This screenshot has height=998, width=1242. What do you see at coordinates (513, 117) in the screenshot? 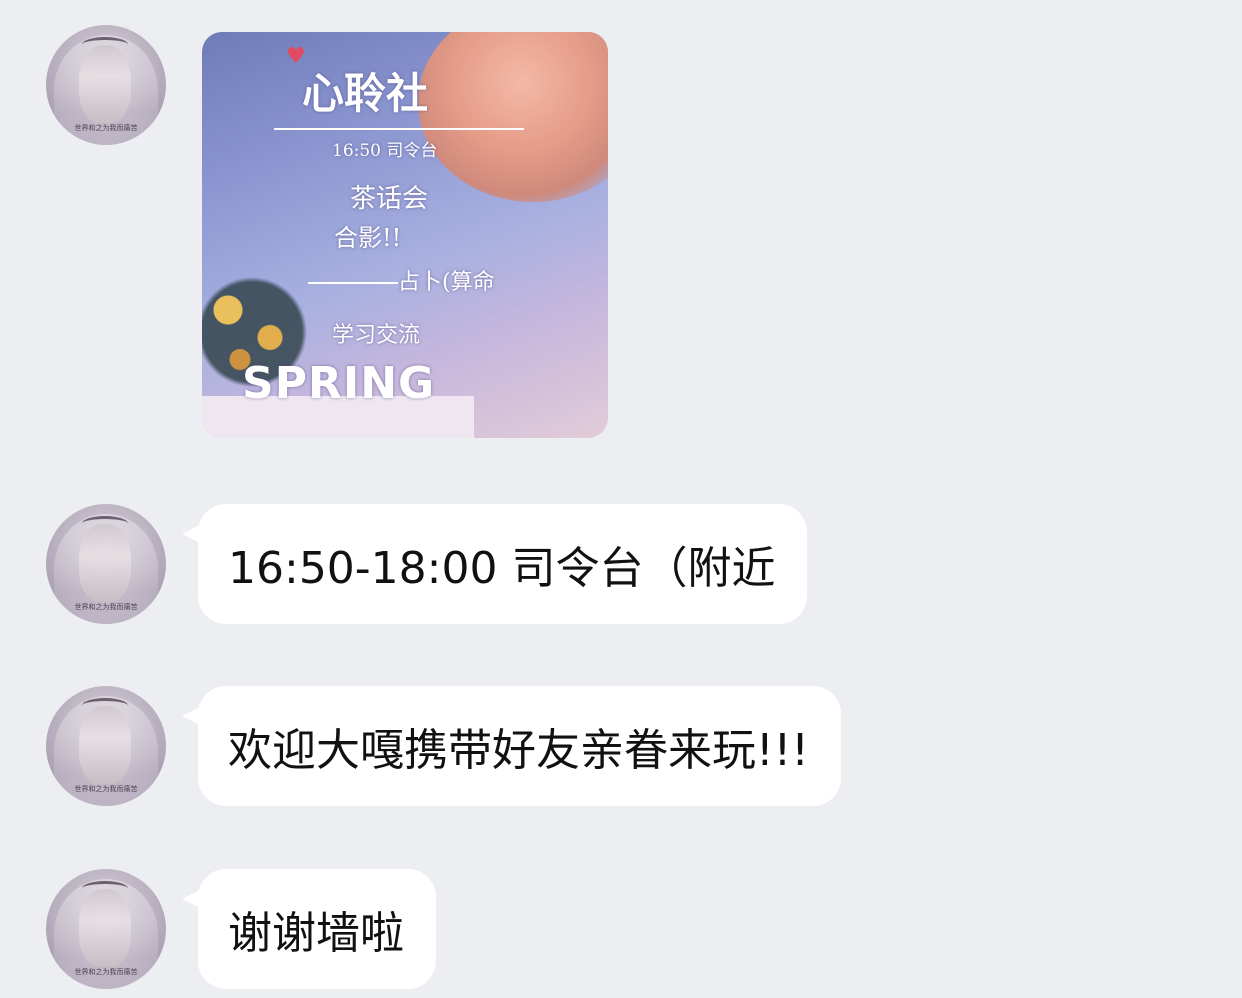
I see `rose-decoration` at bounding box center [513, 117].